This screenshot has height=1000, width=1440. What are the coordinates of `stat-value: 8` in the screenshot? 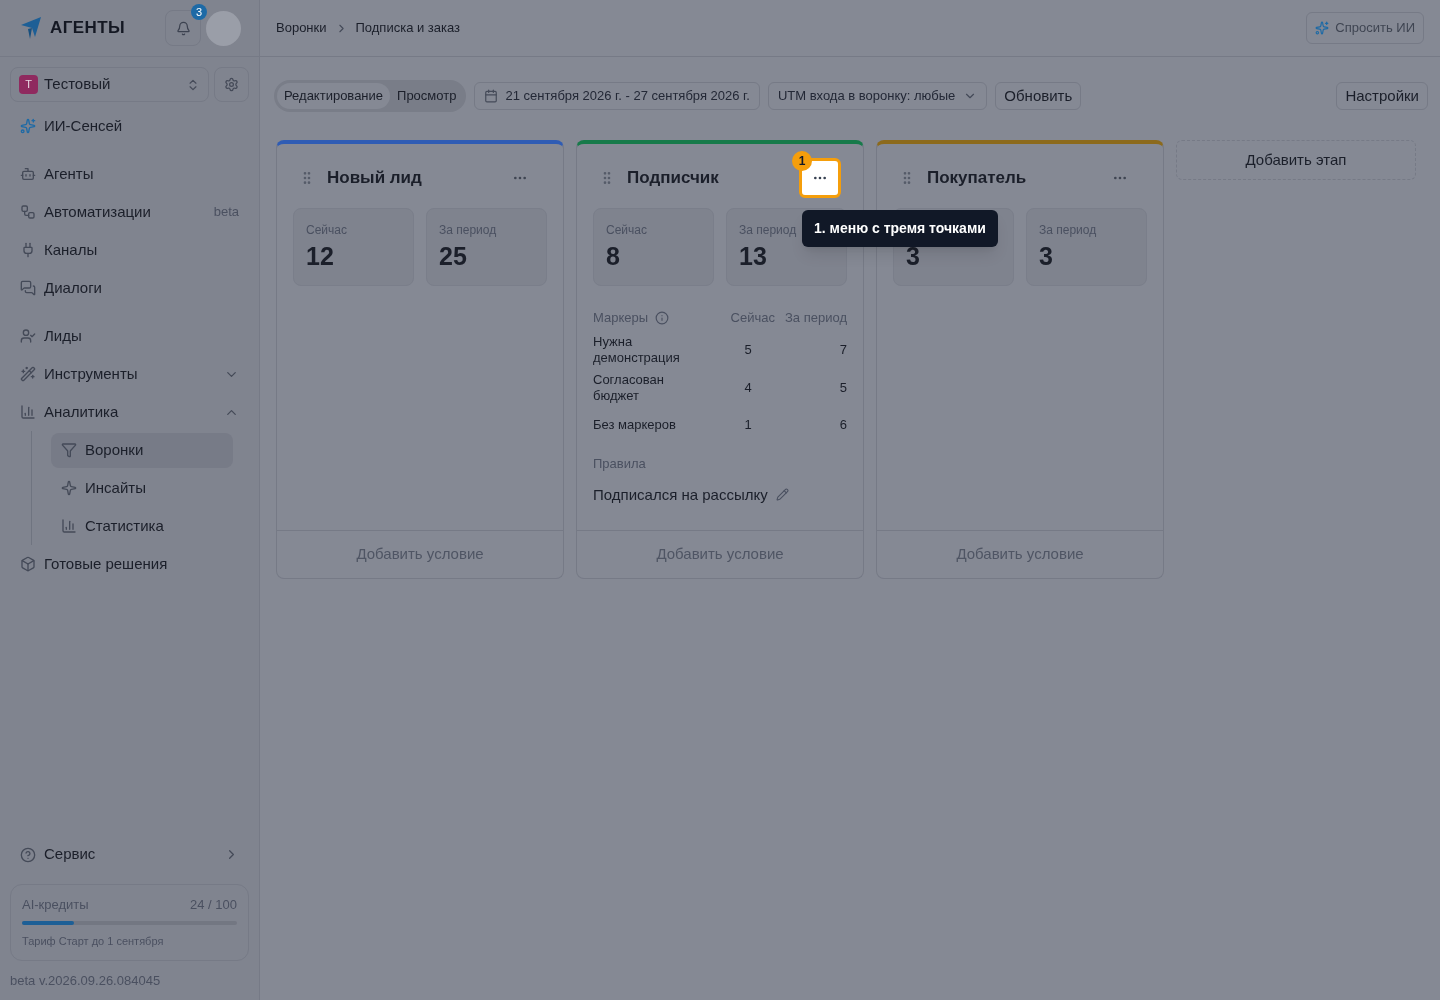 It's located at (613, 256).